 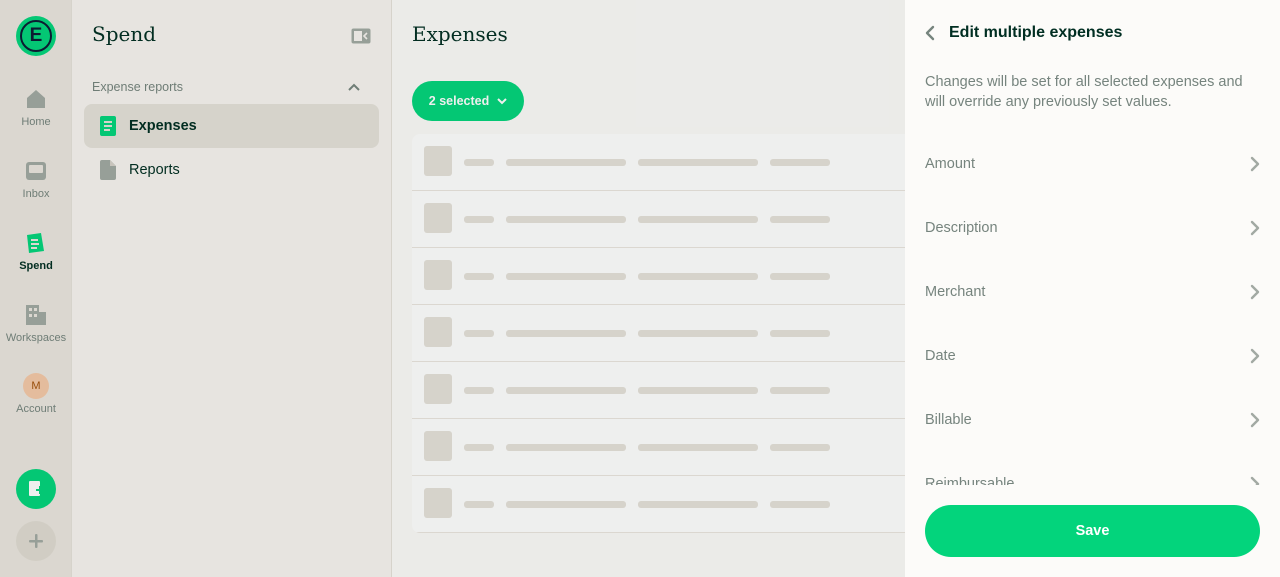 I want to click on field-row-description: Description, so click(x=1092, y=228).